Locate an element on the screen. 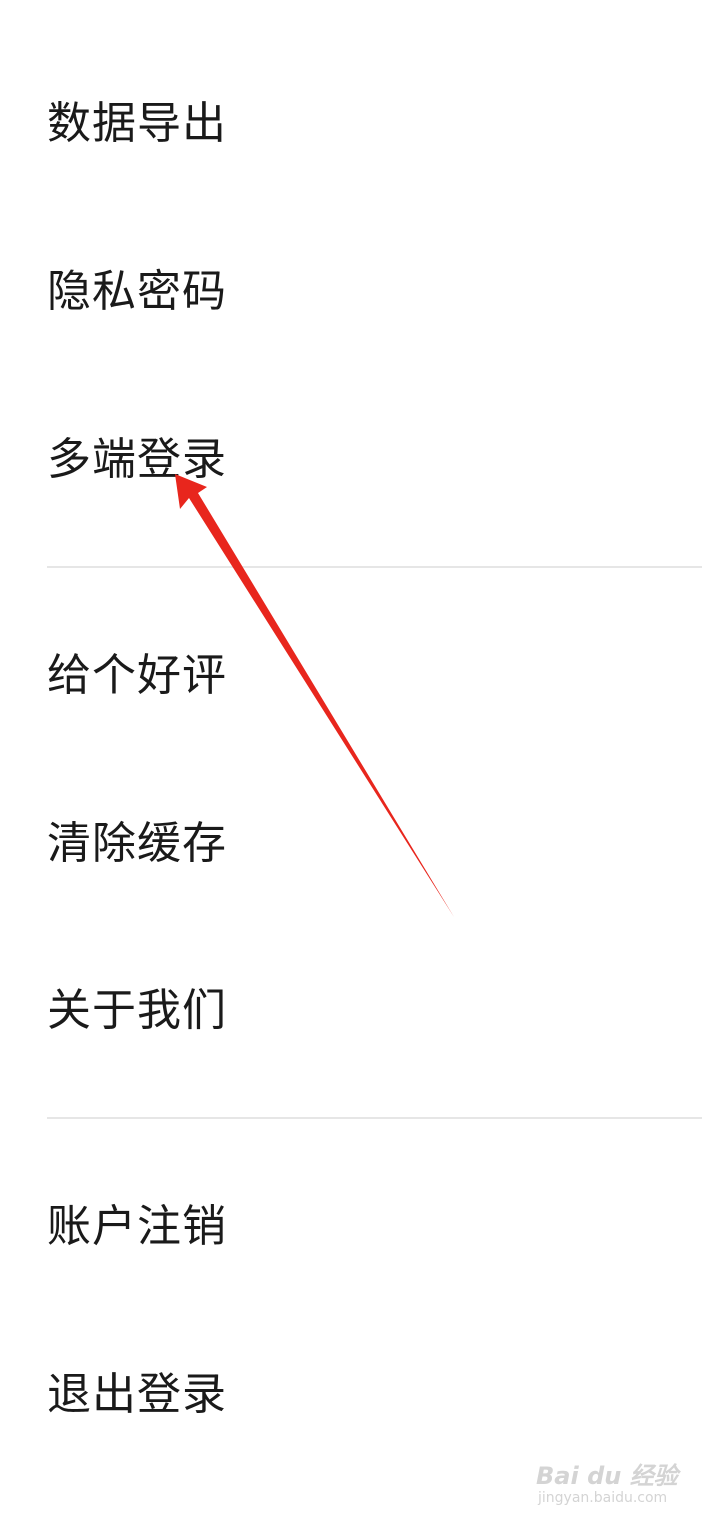  watermark-brand: Bai du 经验 is located at coordinates (607, 1476).